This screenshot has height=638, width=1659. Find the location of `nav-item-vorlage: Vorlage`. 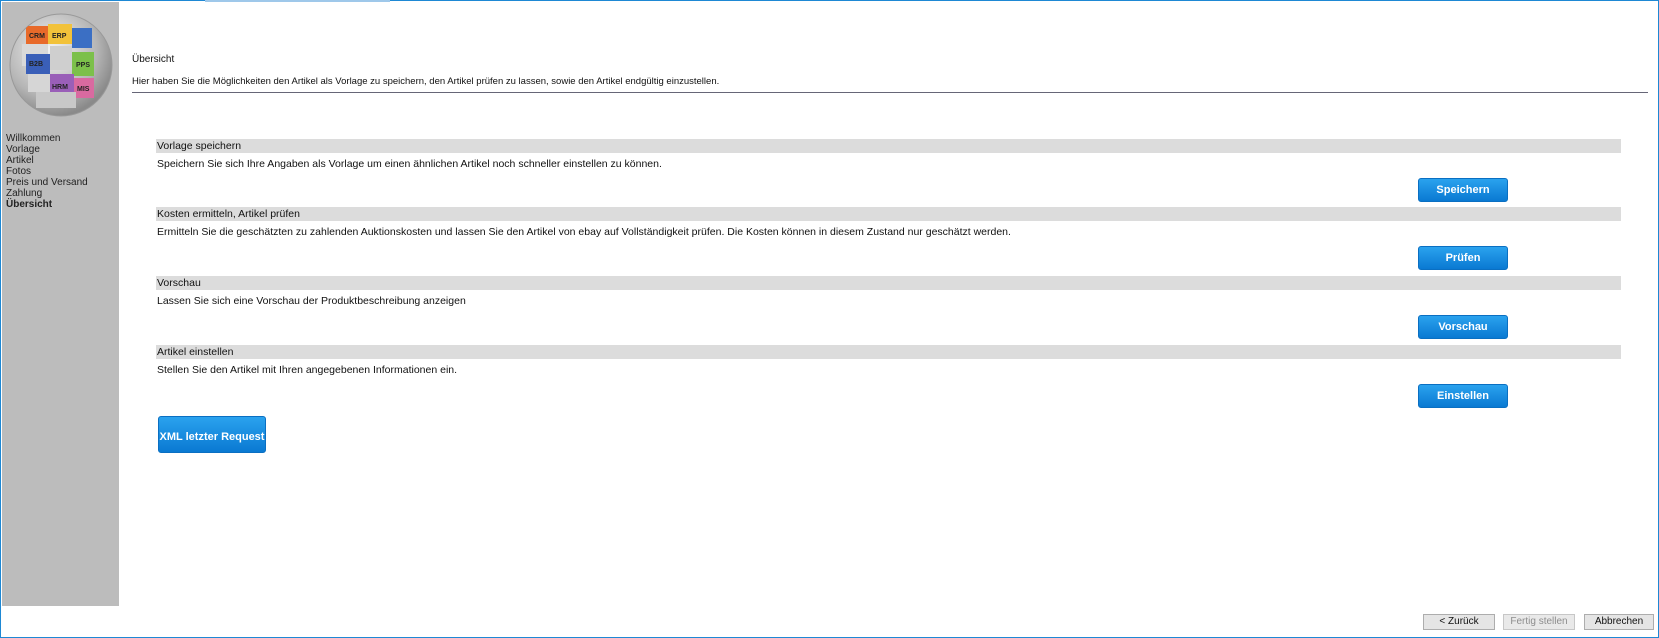

nav-item-vorlage: Vorlage is located at coordinates (47, 149).